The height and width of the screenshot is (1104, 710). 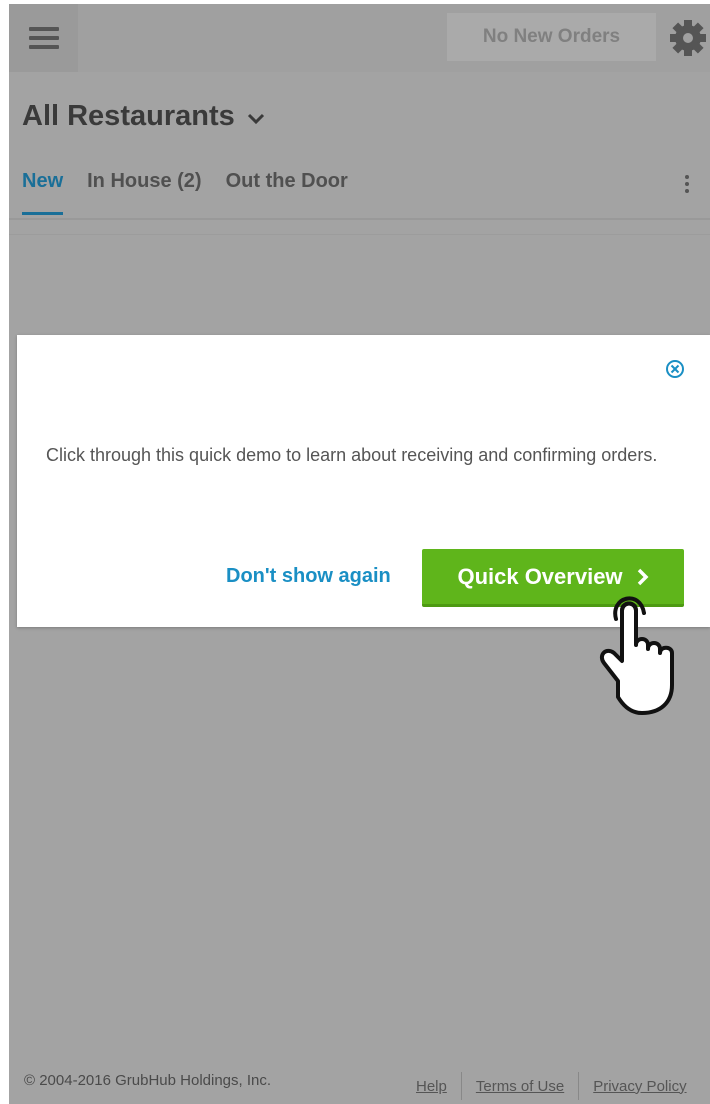 I want to click on tab-in-house: In House (2), so click(x=144, y=192).